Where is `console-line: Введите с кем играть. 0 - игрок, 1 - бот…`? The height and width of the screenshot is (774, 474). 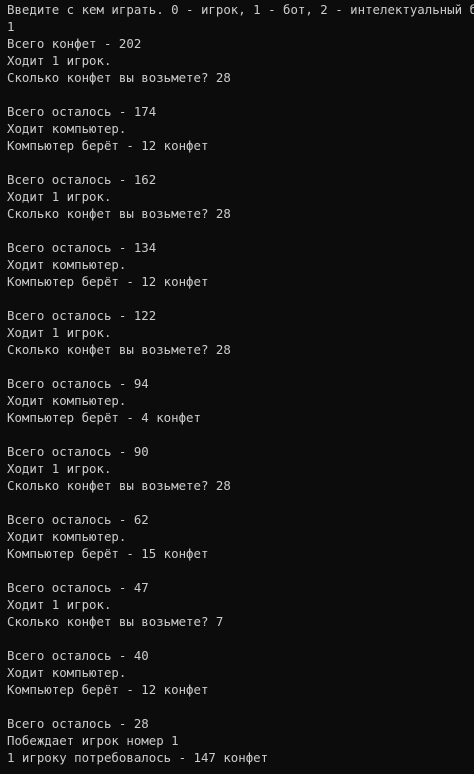 console-line: Введите с кем играть. 0 - игрок, 1 - бот… is located at coordinates (240, 9).